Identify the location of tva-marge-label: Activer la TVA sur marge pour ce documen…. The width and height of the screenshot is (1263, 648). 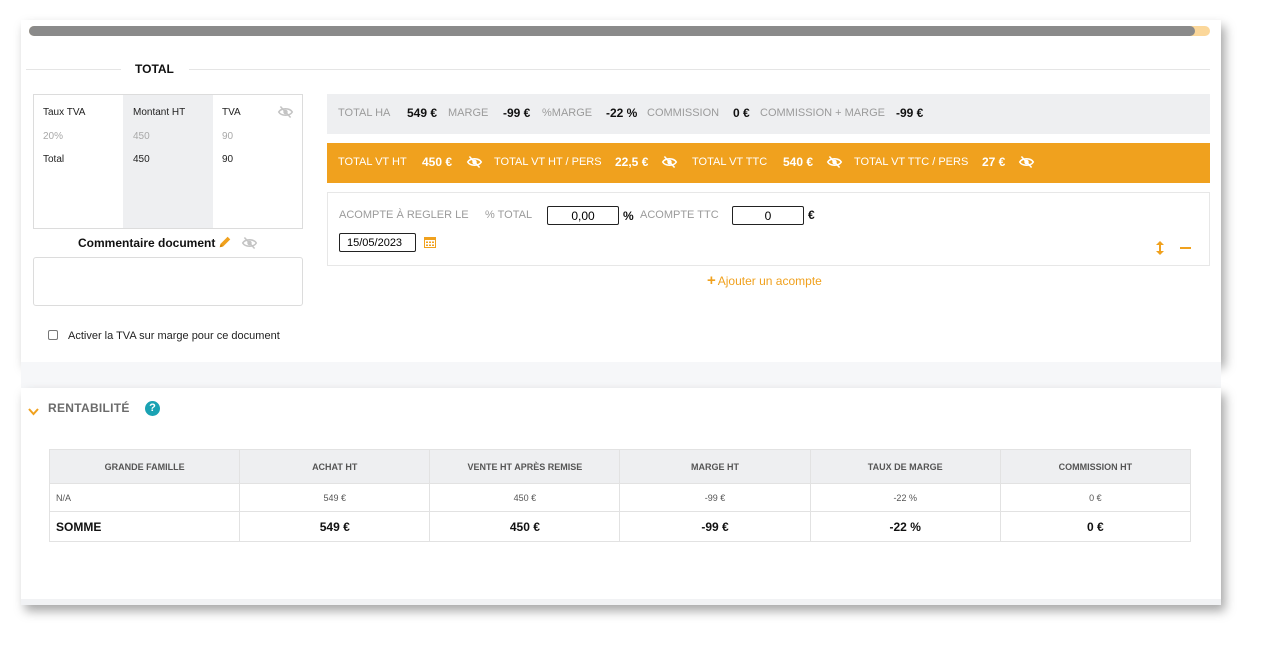
(174, 336).